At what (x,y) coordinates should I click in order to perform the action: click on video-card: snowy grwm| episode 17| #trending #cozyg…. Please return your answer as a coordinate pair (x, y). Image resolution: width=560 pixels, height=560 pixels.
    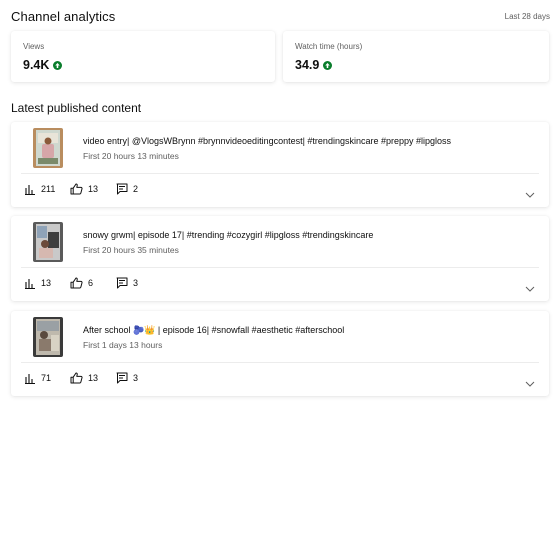
    Looking at the image, I should click on (280, 258).